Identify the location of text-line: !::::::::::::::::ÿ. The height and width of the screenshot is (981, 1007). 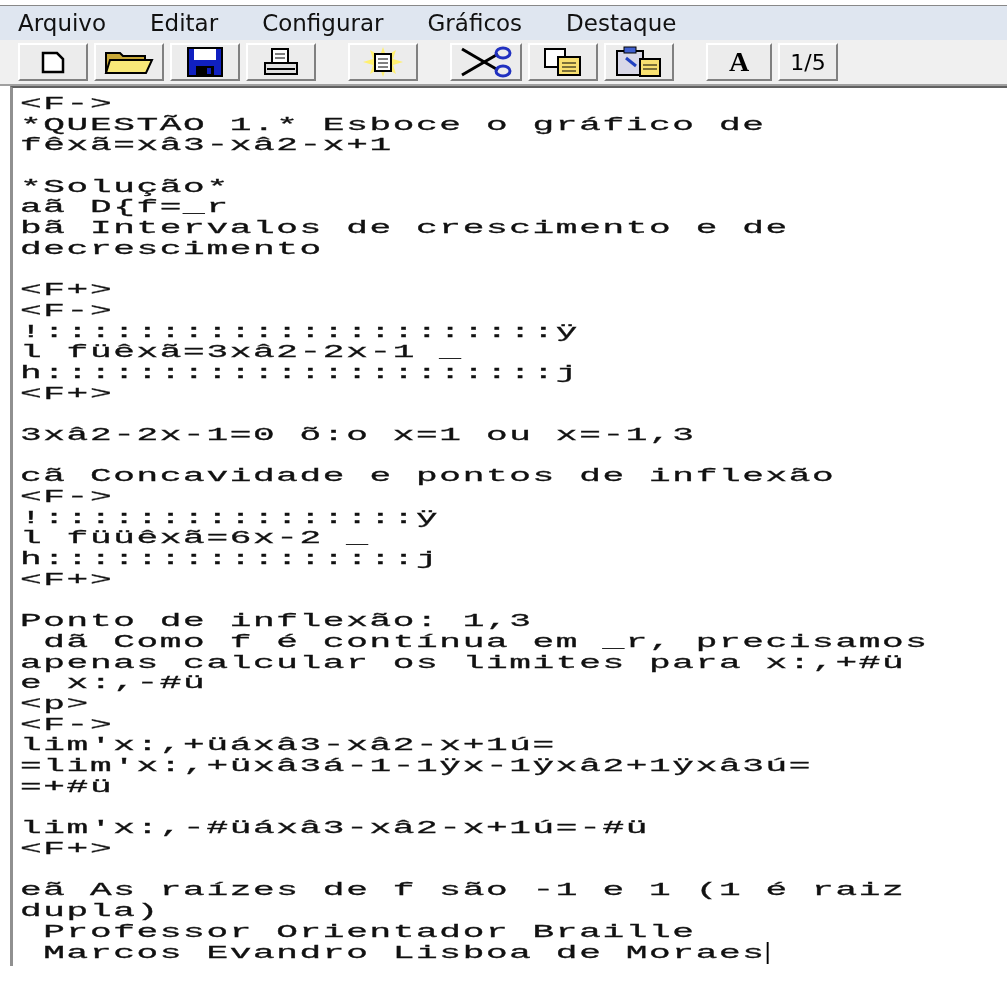
(230, 518).